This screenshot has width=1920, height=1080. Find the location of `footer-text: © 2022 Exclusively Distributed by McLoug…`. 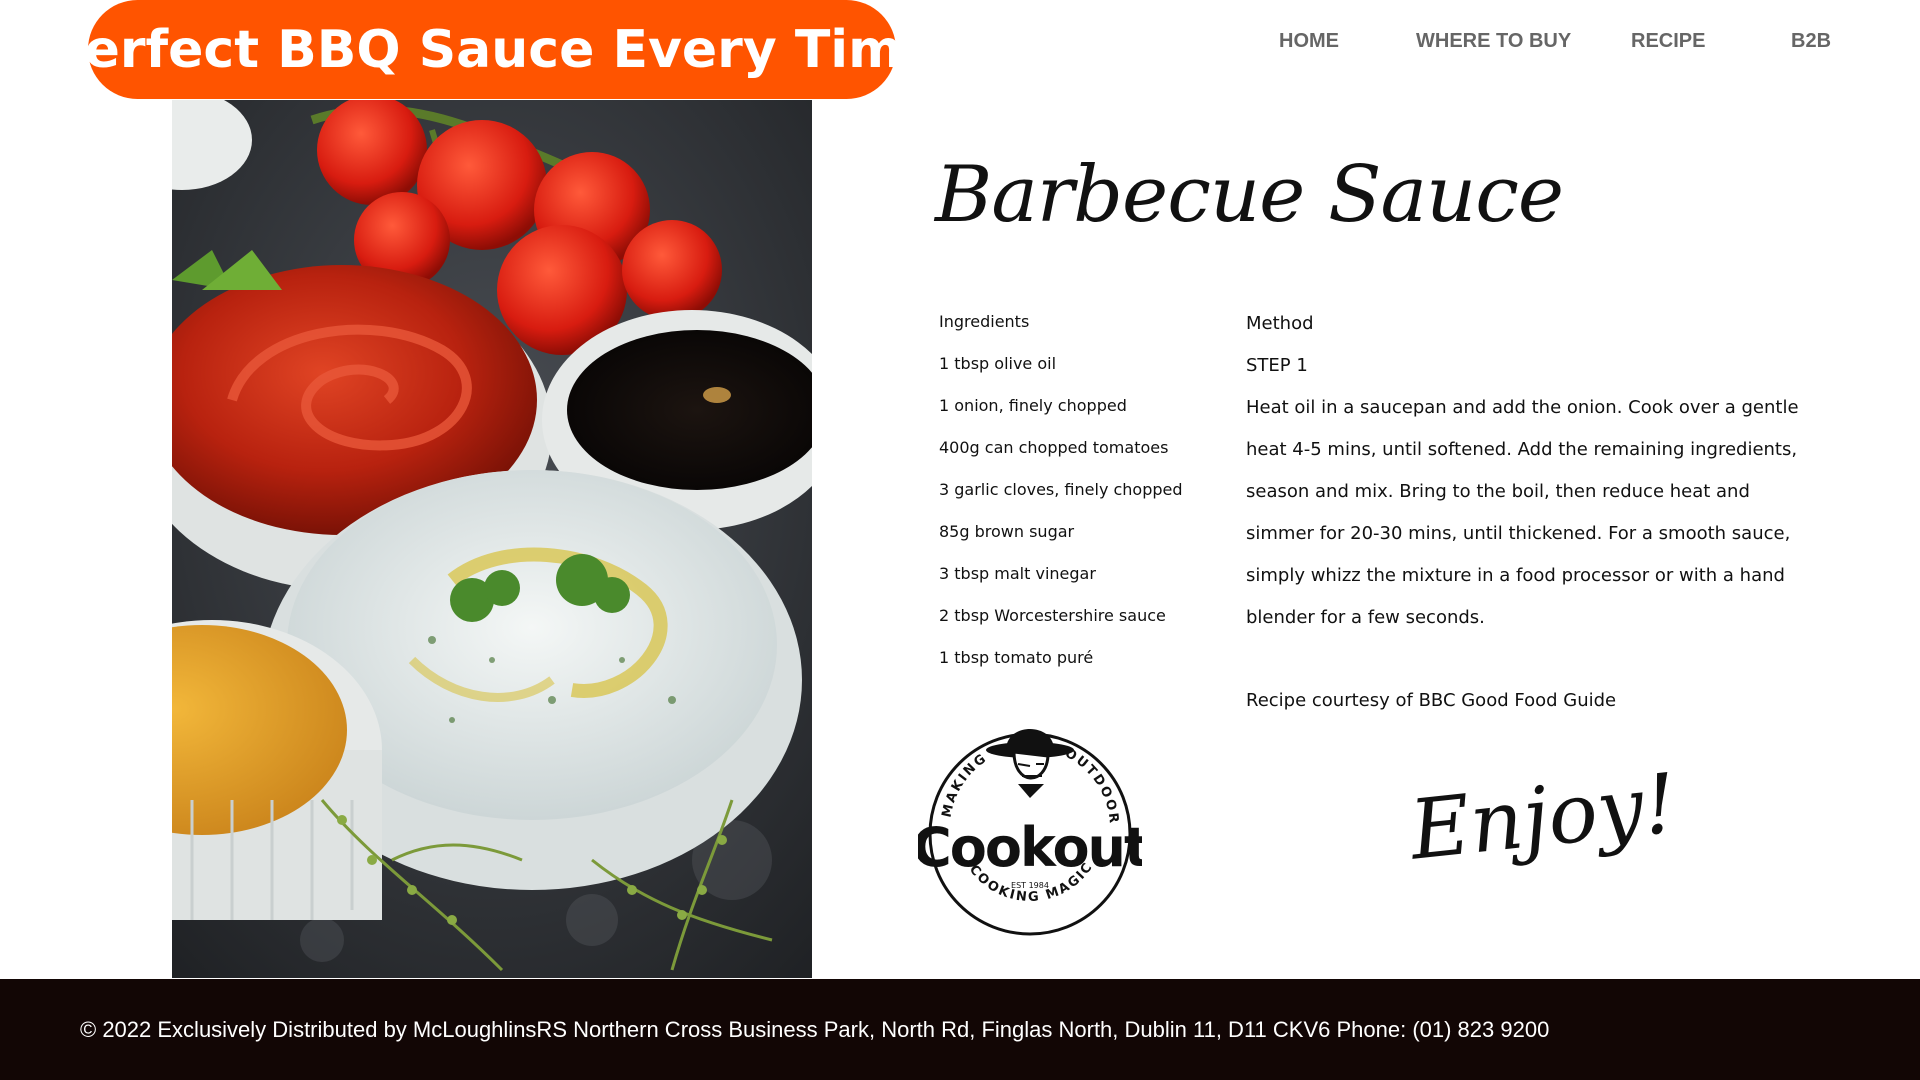

footer-text: © 2022 Exclusively Distributed by McLoug… is located at coordinates (815, 1029).